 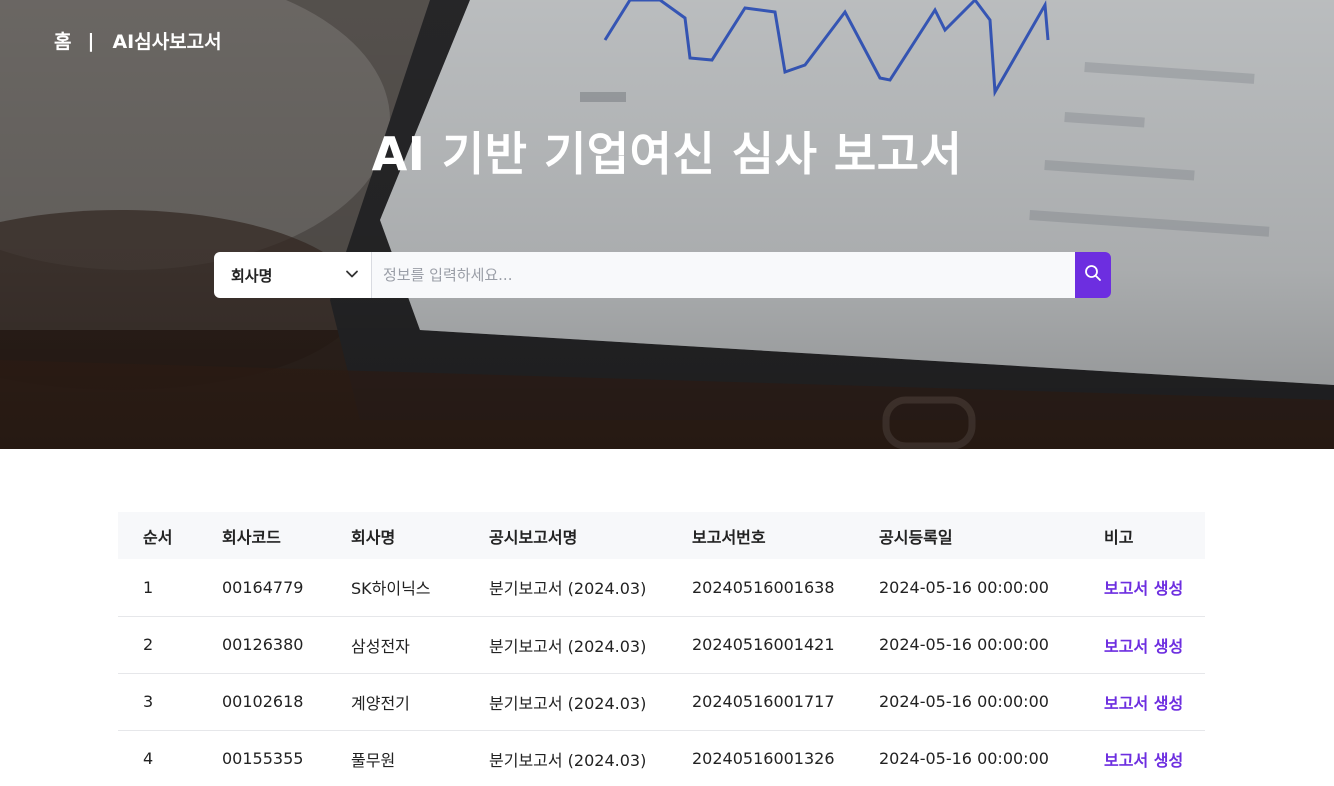 What do you see at coordinates (170, 588) in the screenshot?
I see `cell-order: 1` at bounding box center [170, 588].